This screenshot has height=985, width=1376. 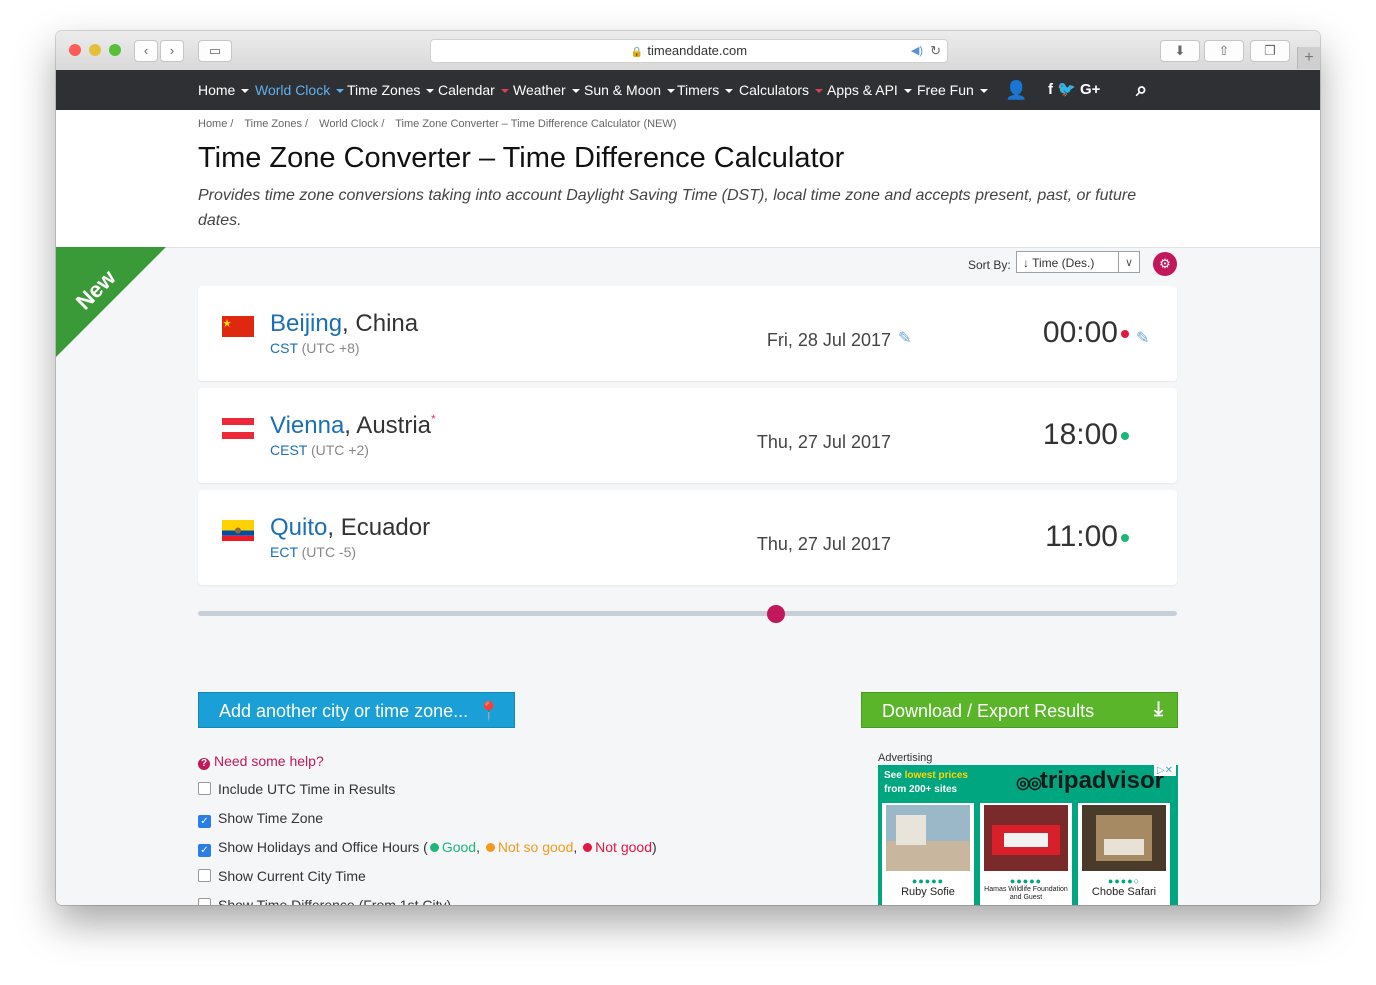 I want to click on nav-calendar: Calendar, so click(x=473, y=90).